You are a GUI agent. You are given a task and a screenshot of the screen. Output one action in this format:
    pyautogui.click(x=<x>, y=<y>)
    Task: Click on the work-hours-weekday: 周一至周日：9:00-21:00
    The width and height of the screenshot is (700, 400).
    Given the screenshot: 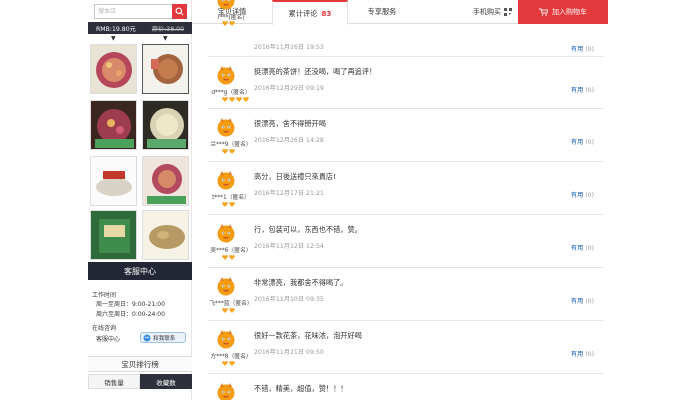 What is the action you would take?
    pyautogui.click(x=130, y=304)
    